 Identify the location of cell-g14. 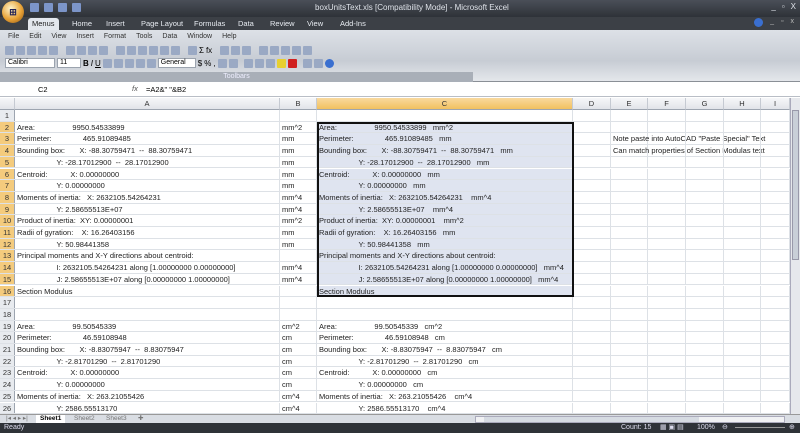
(705, 267).